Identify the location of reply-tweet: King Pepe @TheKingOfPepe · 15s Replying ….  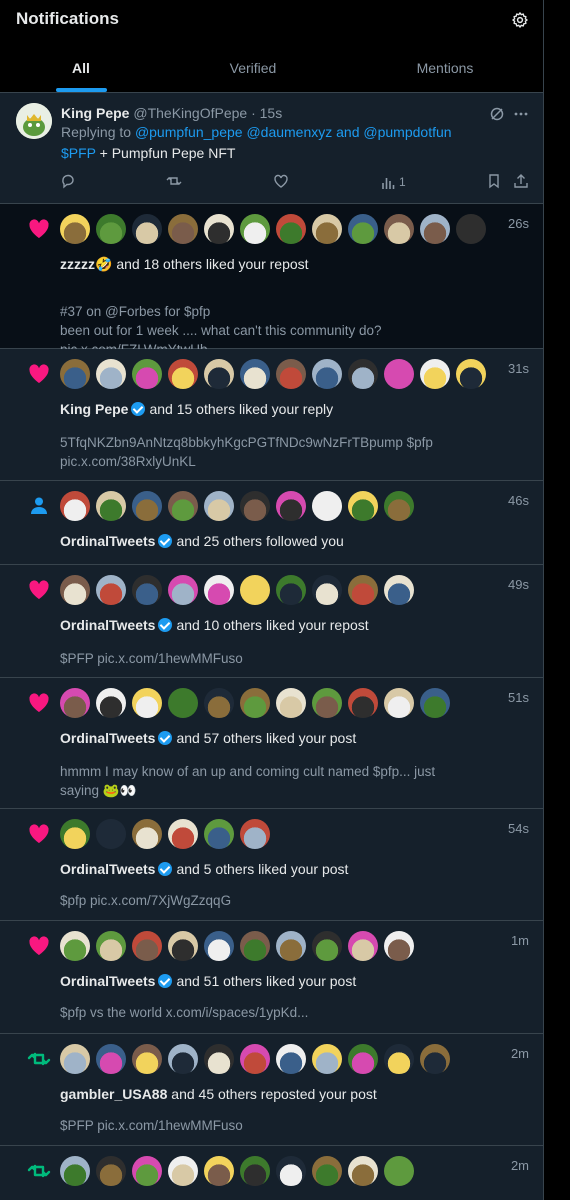
(271, 148).